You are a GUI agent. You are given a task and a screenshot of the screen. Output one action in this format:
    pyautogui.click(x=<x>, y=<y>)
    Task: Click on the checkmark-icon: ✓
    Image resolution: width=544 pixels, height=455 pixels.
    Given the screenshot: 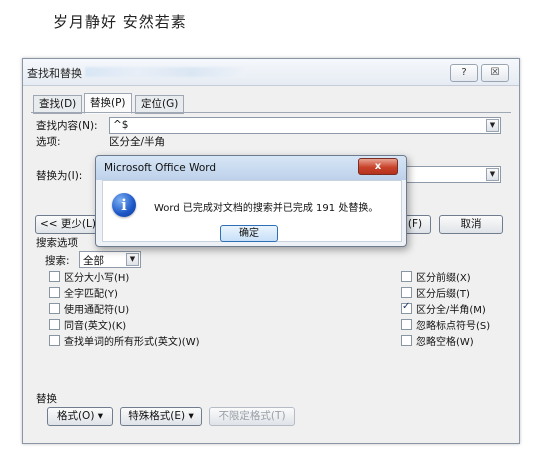 What is the action you would take?
    pyautogui.click(x=406, y=306)
    